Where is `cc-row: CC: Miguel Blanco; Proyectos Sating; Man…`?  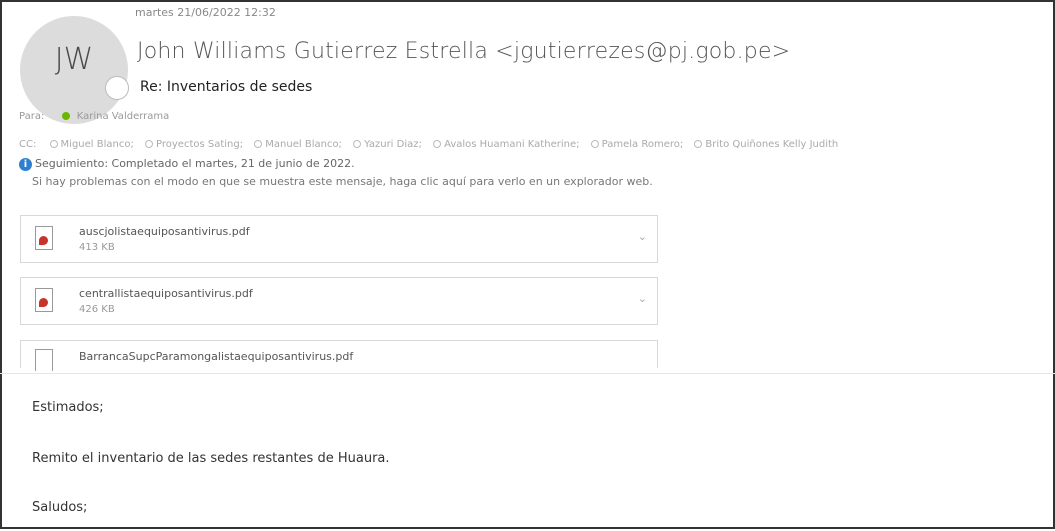
cc-row: CC: Miguel Blanco; Proyectos Sating; Man… is located at coordinates (432, 144).